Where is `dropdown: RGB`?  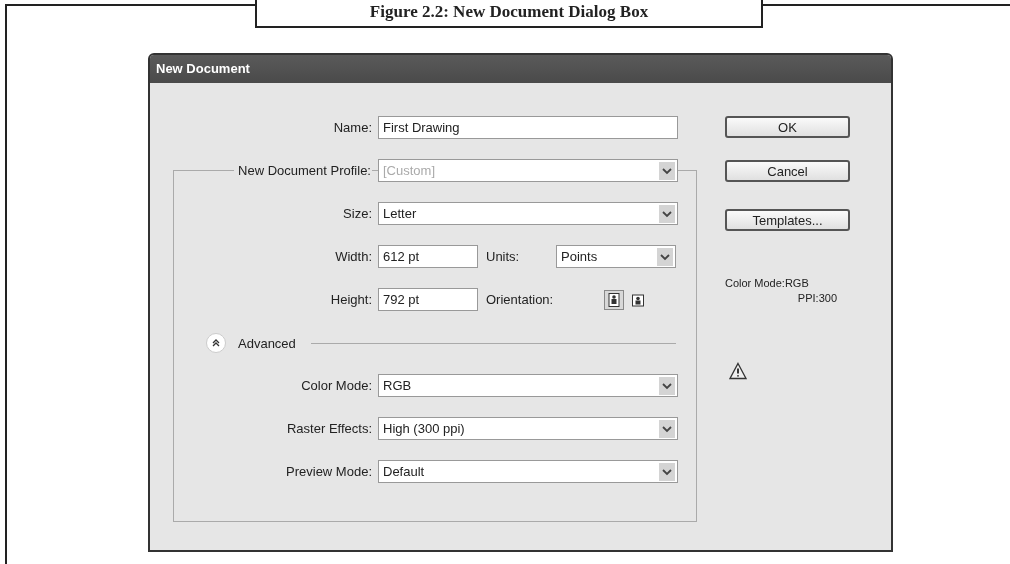
dropdown: RGB is located at coordinates (528, 385).